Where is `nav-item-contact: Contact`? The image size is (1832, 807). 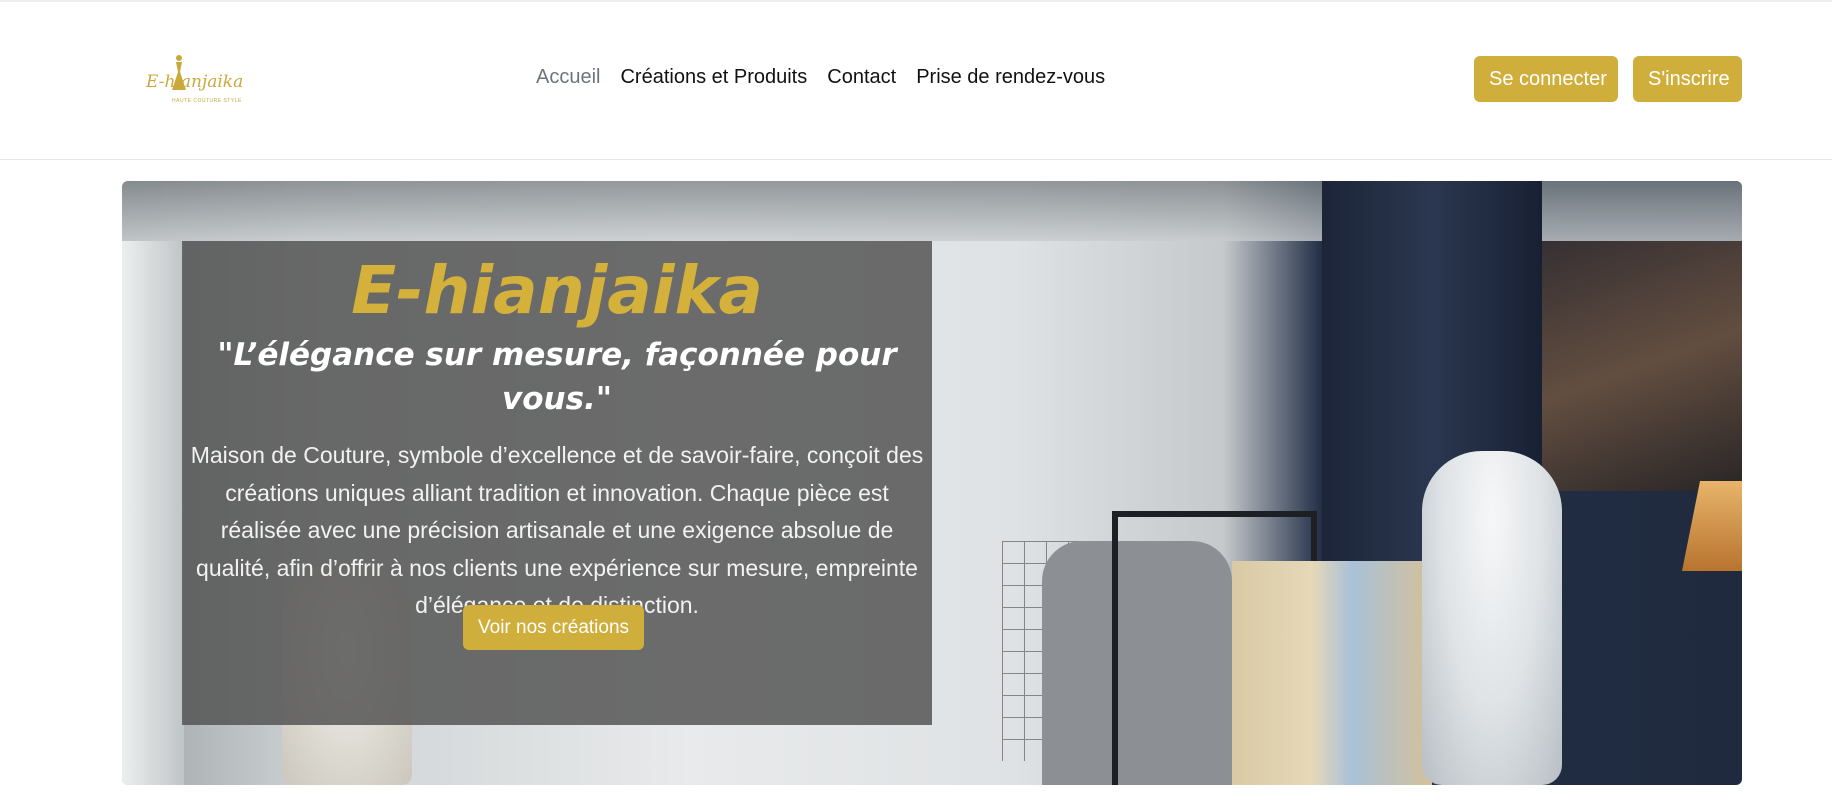 nav-item-contact: Contact is located at coordinates (861, 77).